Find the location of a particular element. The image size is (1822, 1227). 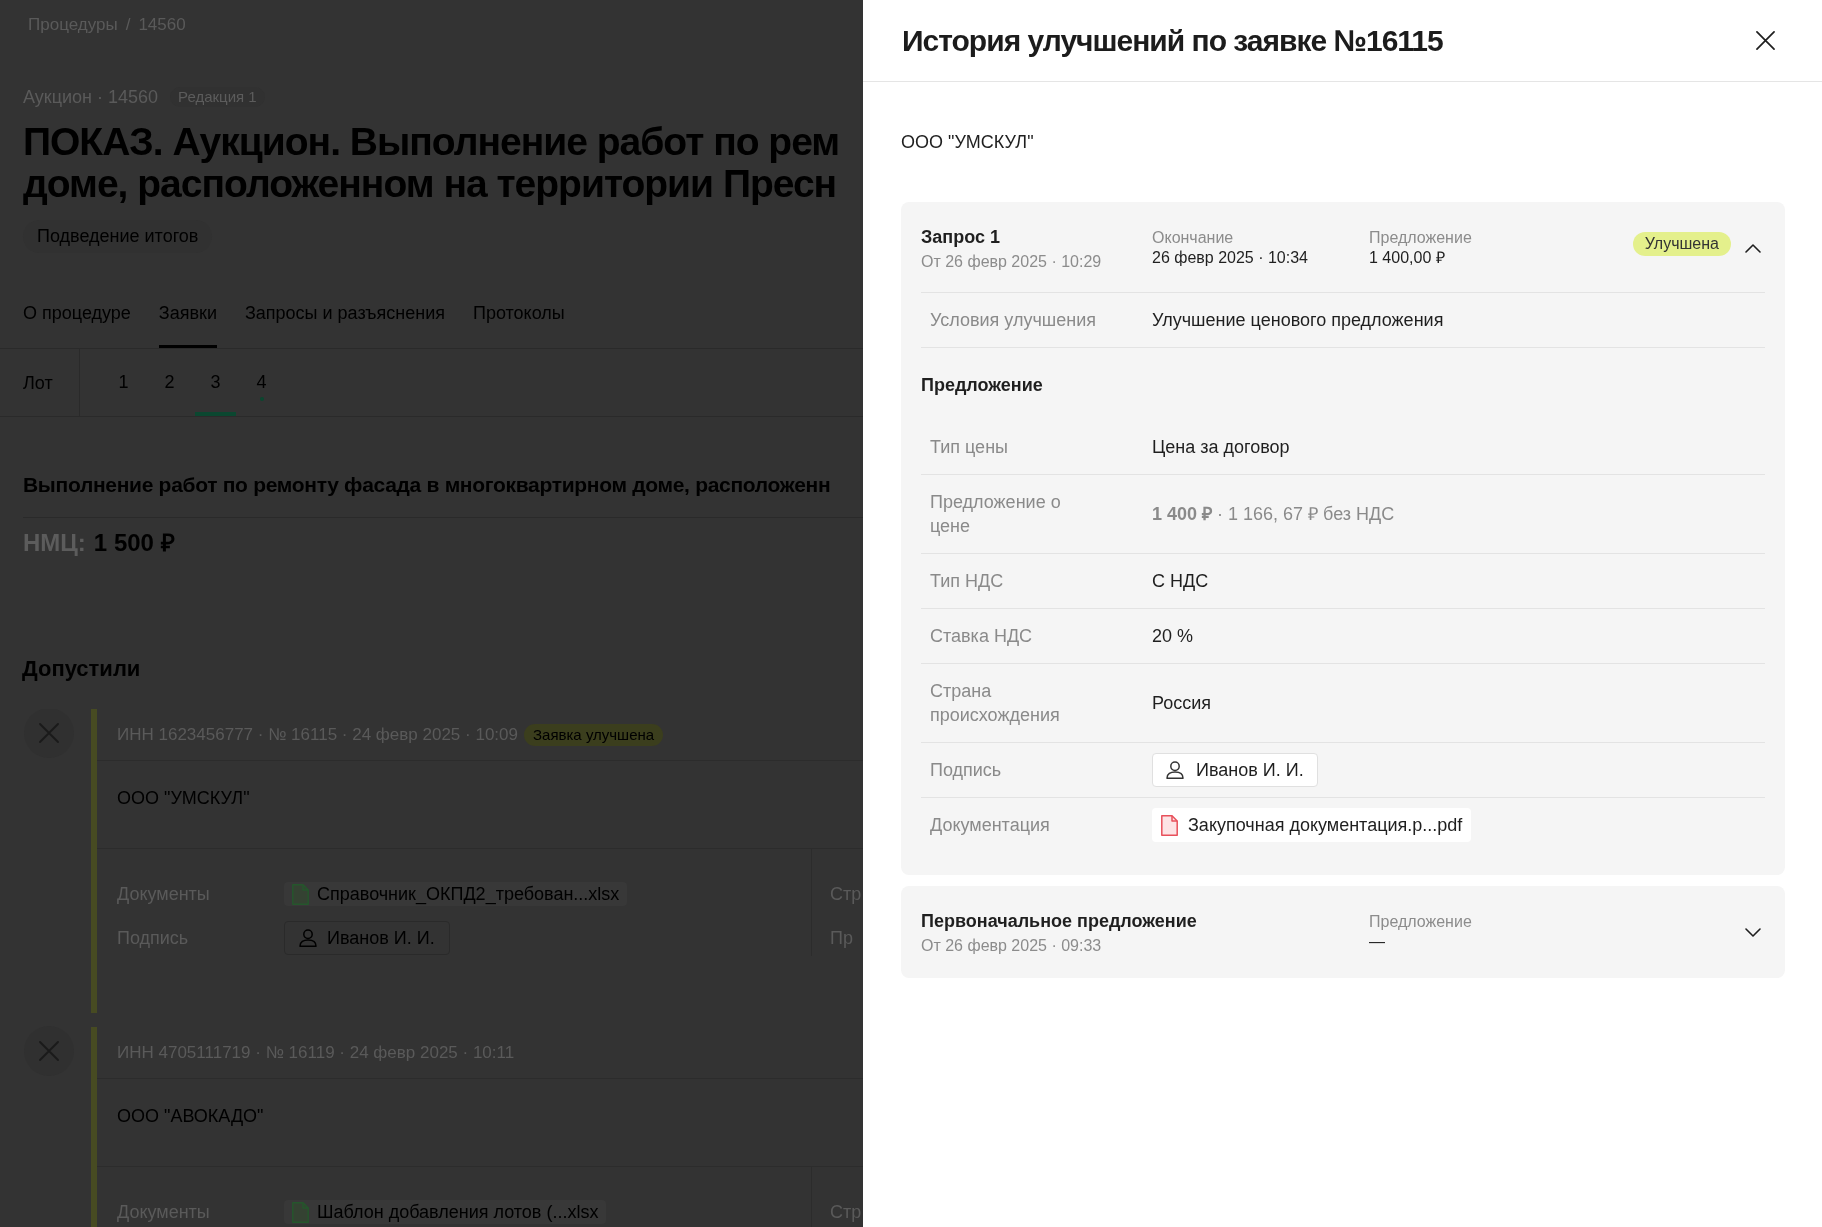

request-date: От 26 февр 2025 · 09:33 is located at coordinates (1011, 946).